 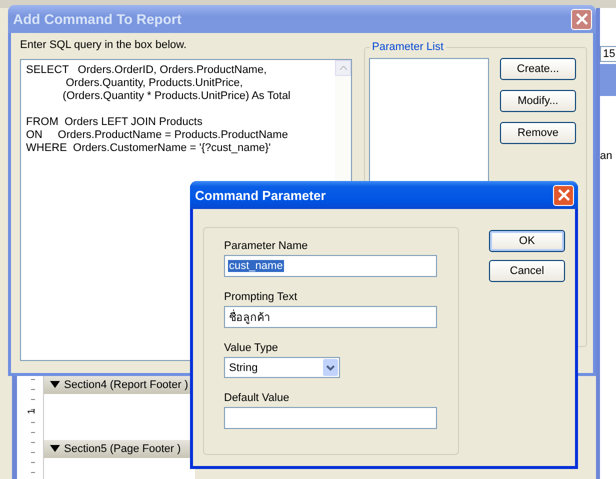 I want to click on instruction-text: Enter SQL query in the box below., so click(x=104, y=45).